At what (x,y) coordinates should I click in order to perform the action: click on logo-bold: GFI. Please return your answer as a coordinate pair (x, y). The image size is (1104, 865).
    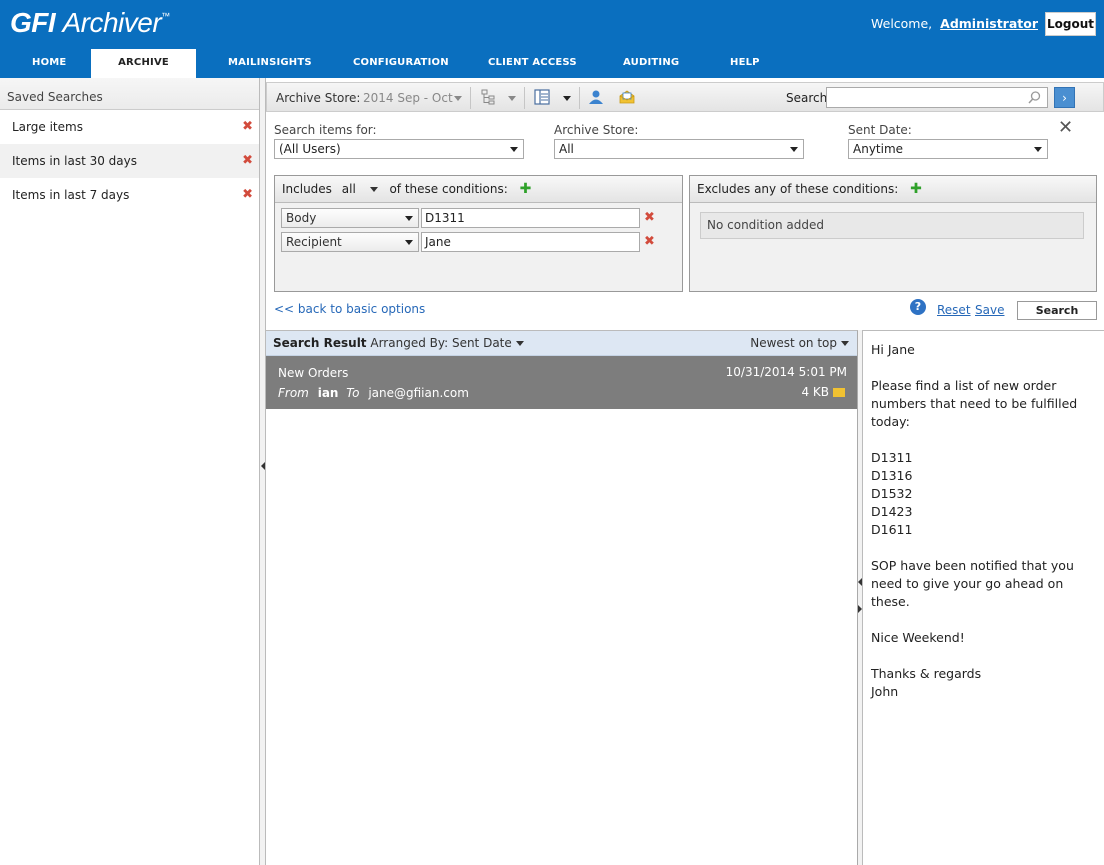
    Looking at the image, I should click on (33, 22).